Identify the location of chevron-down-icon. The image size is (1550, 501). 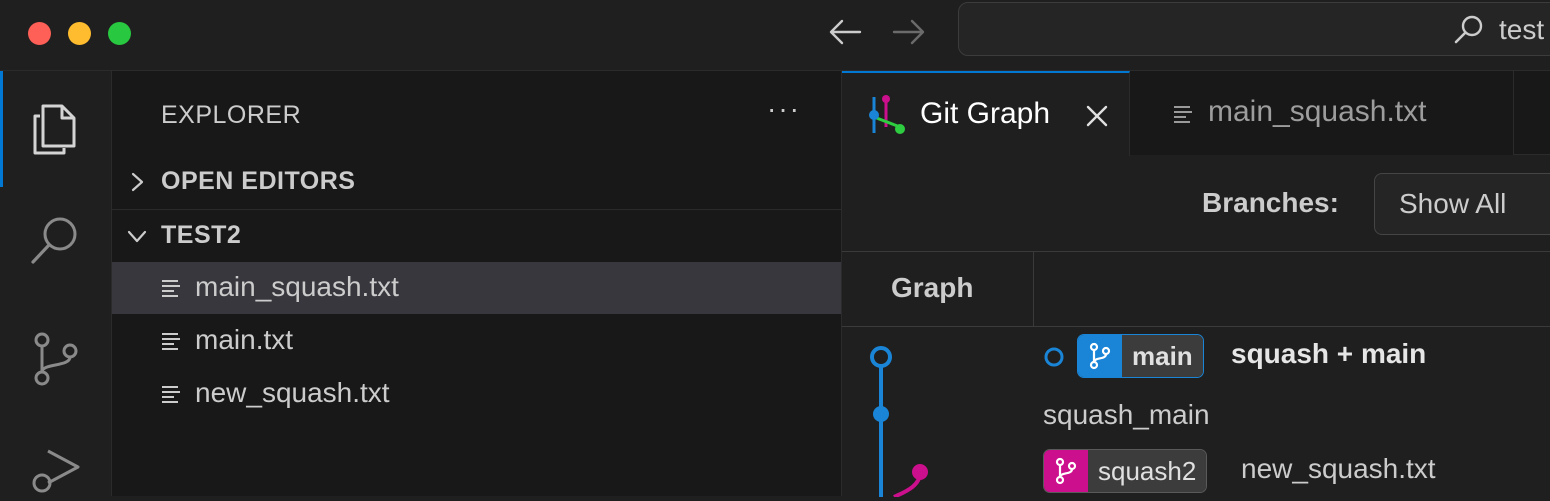
(137, 236).